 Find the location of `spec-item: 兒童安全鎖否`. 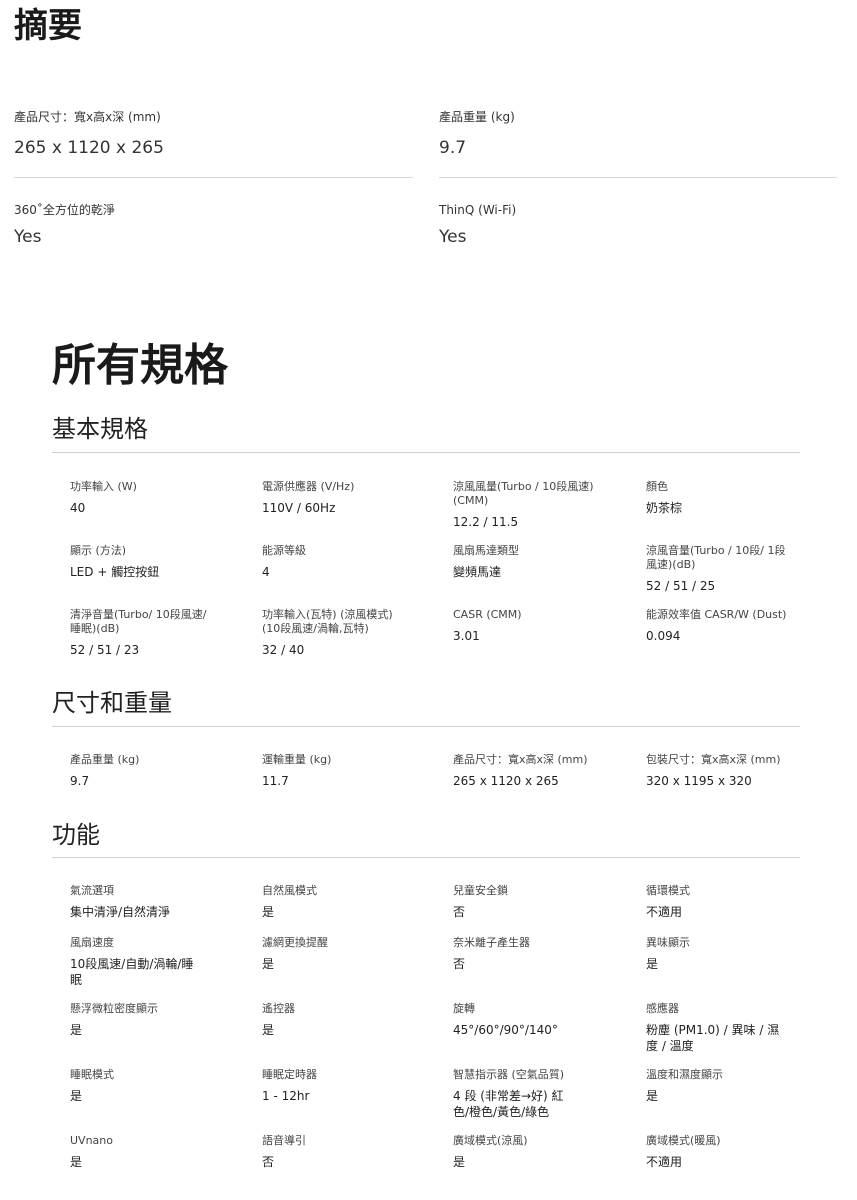

spec-item: 兒童安全鎖否 is located at coordinates (533, 902).